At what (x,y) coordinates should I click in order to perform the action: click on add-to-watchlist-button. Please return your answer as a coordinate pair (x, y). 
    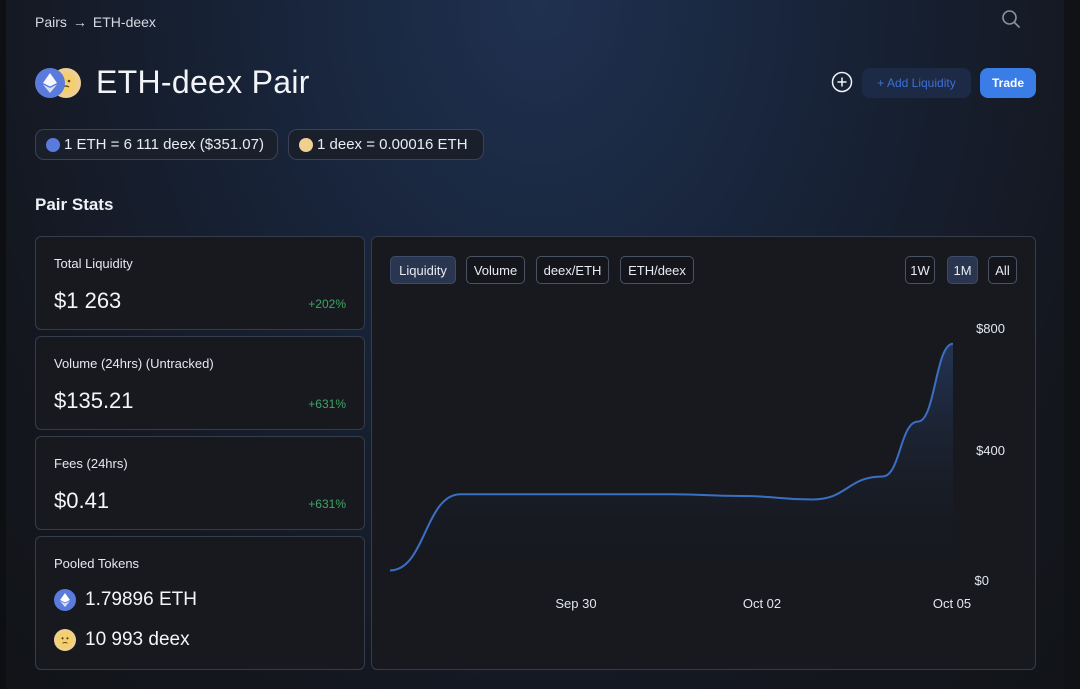
    Looking at the image, I should click on (842, 82).